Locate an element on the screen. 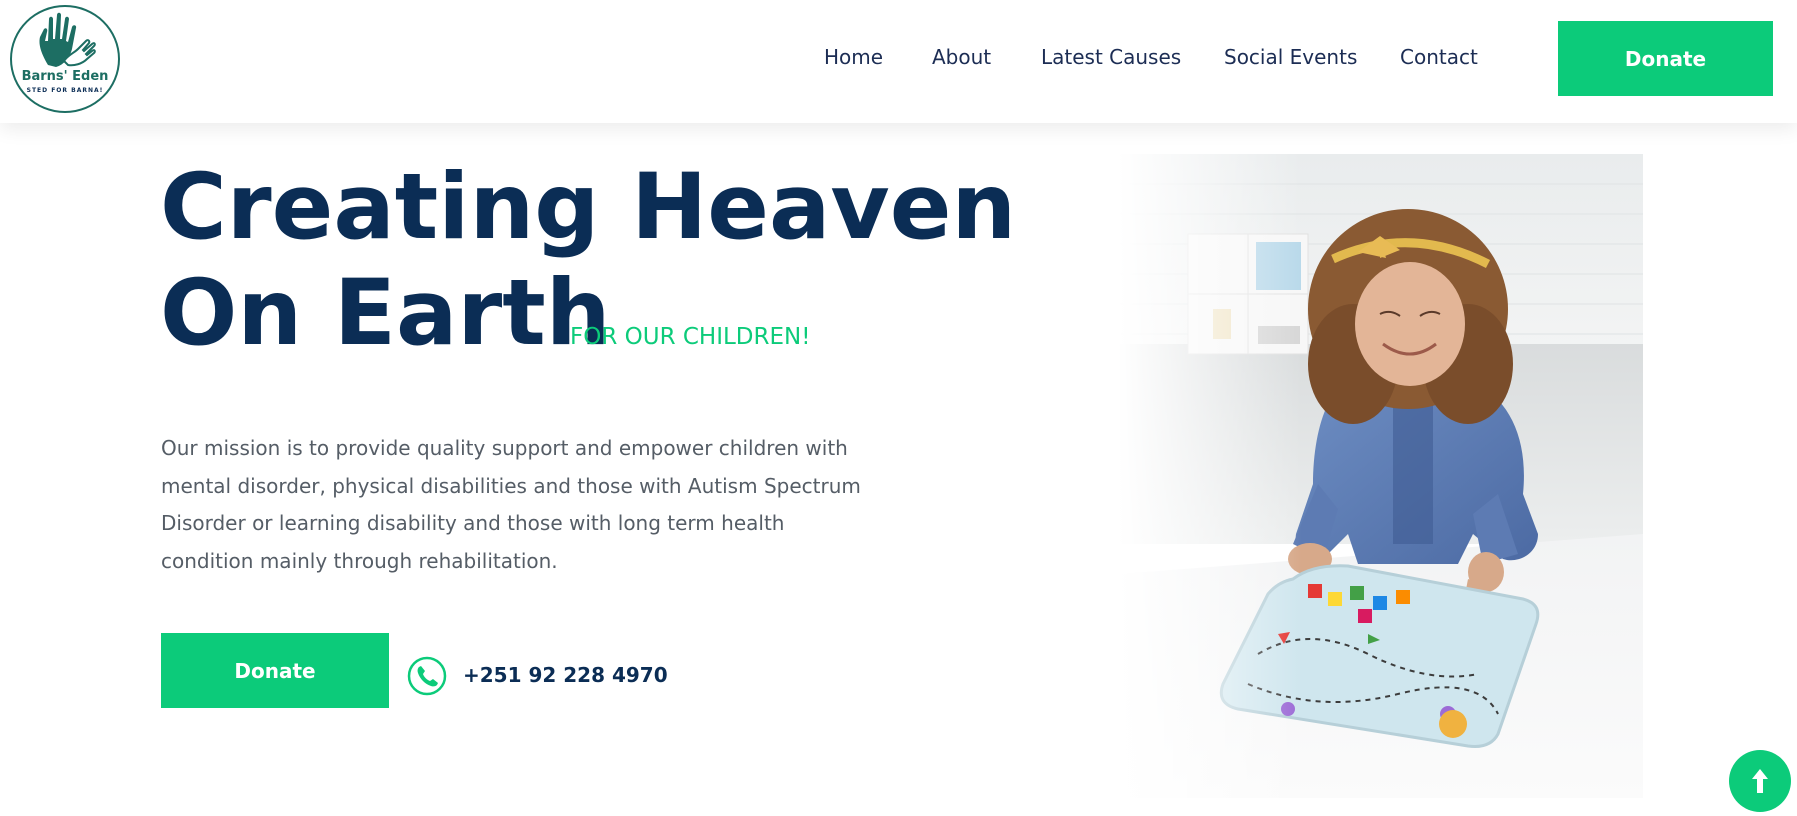 The image size is (1797, 816). arrow-up-icon is located at coordinates (1760, 781).